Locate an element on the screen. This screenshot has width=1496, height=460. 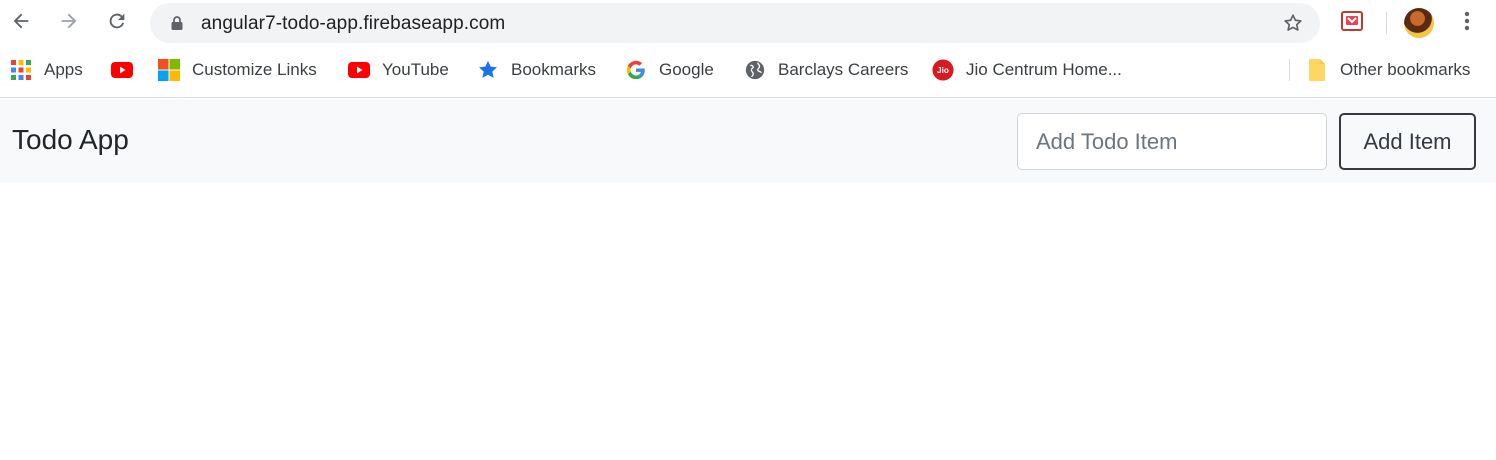
pocket-extension-button is located at coordinates (1352, 23).